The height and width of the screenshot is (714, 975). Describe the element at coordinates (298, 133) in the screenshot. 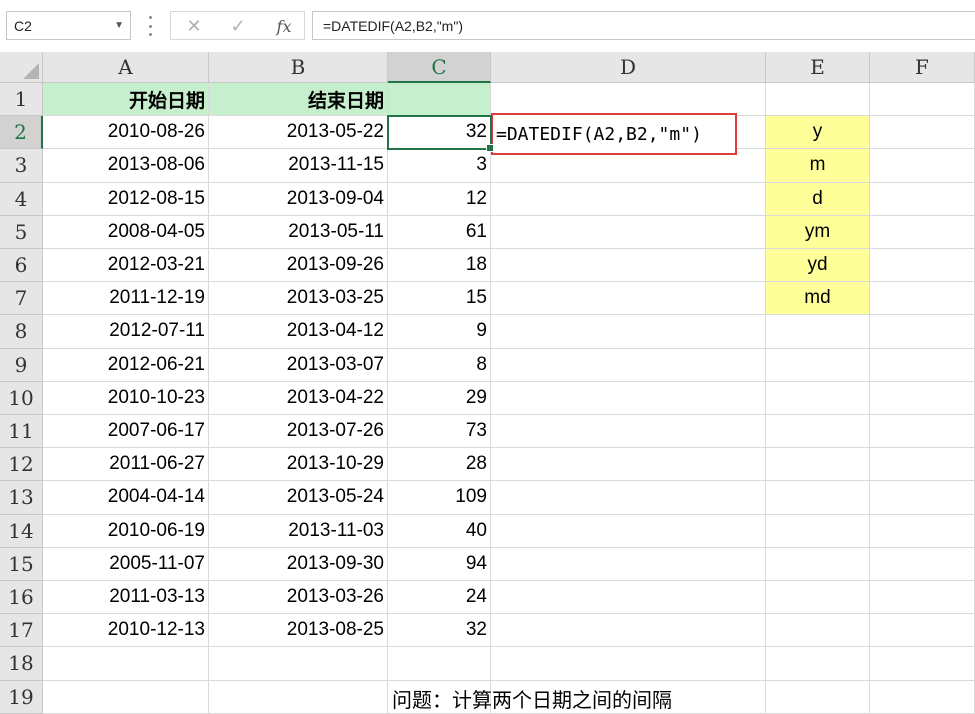

I see `cell: 2013-05-22` at that location.